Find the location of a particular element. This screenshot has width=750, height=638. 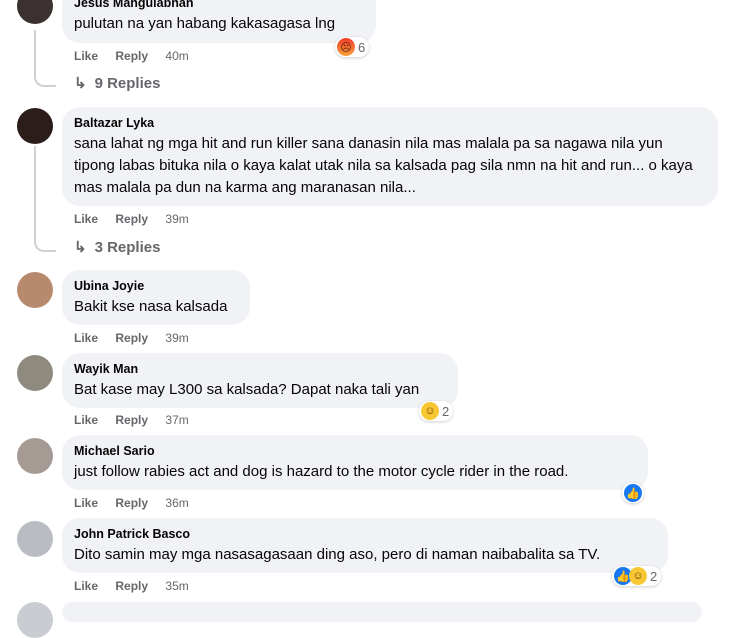

angry-icon: ☹ is located at coordinates (346, 47).